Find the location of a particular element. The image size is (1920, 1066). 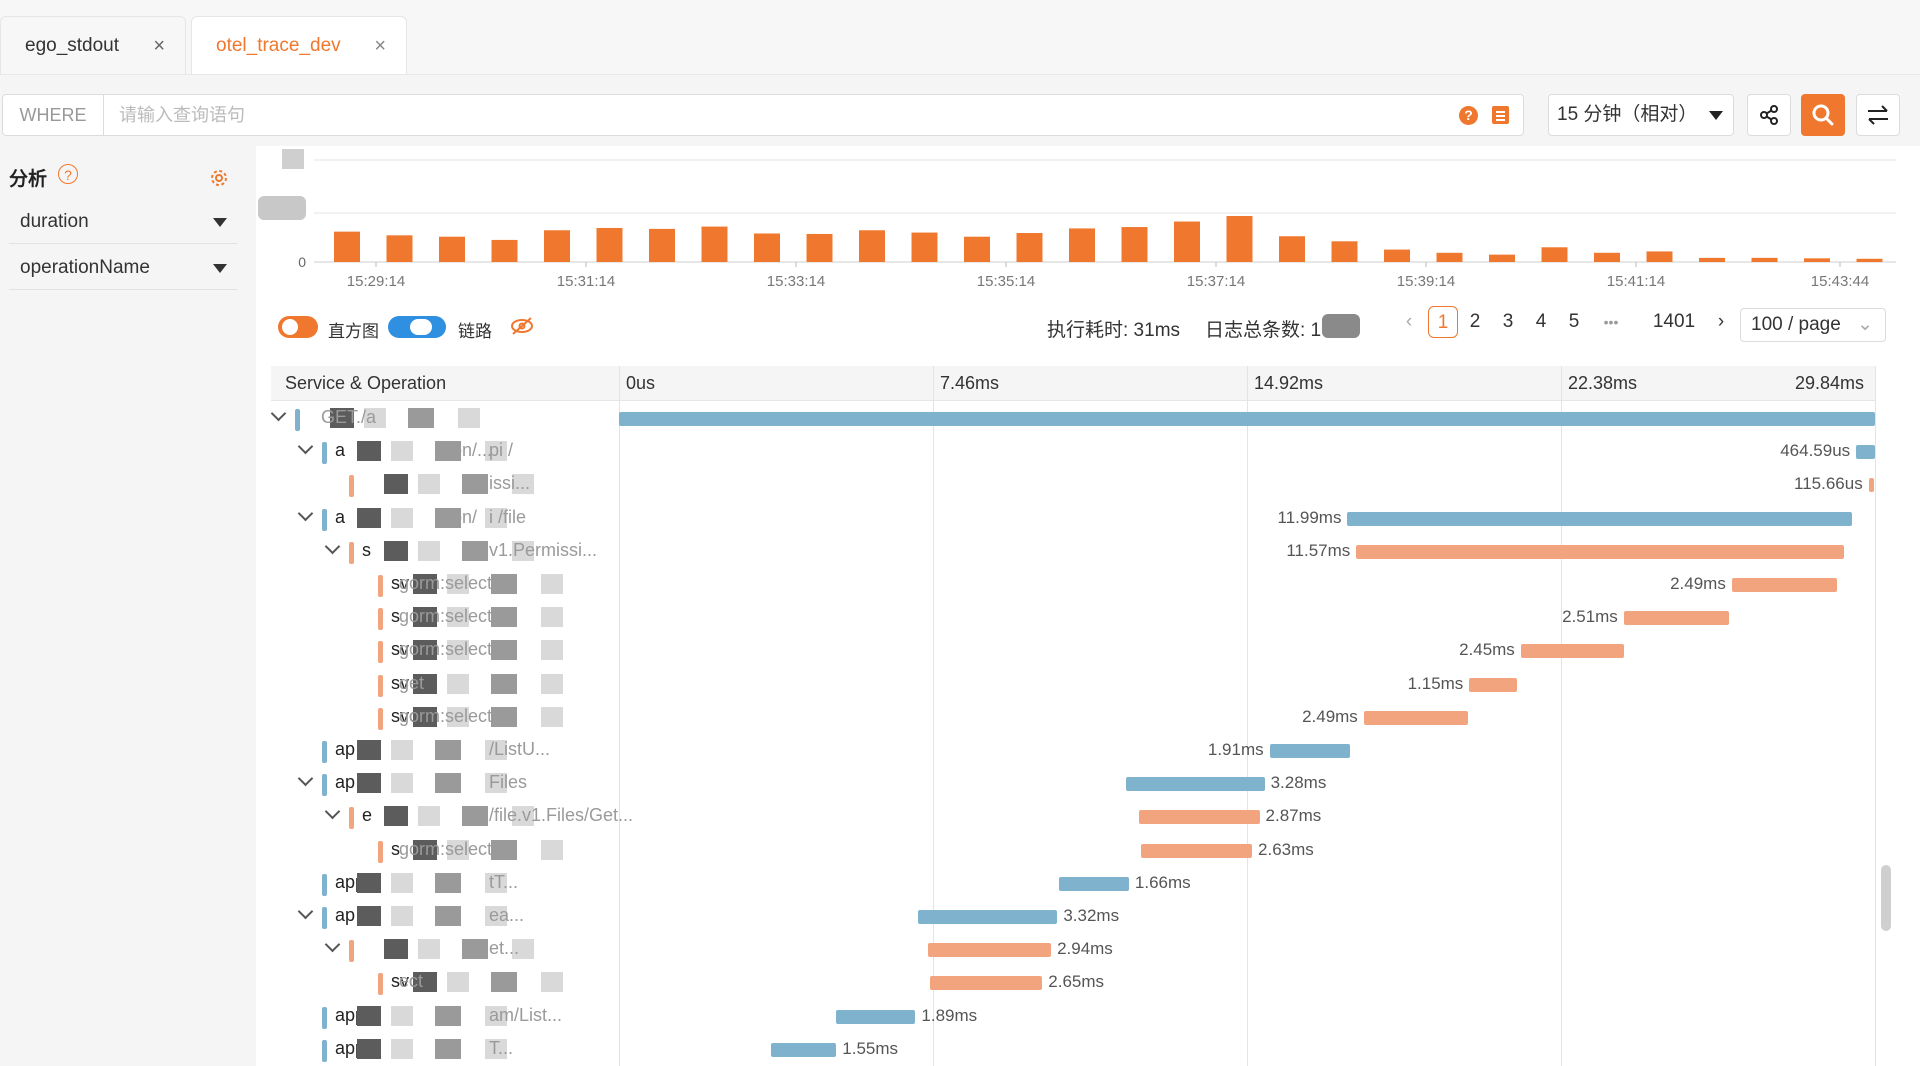

trace-row: ap/ListU... 1.91ms is located at coordinates (1073, 750).